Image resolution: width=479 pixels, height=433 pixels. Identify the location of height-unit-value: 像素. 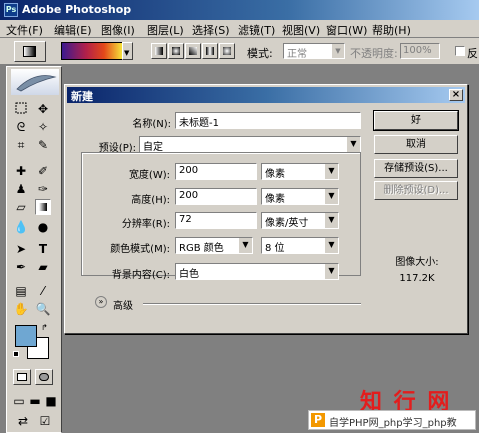
(275, 199).